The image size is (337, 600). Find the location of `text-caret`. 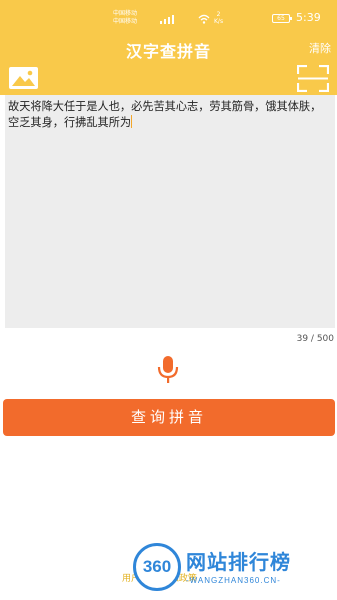

text-caret is located at coordinates (132, 121).